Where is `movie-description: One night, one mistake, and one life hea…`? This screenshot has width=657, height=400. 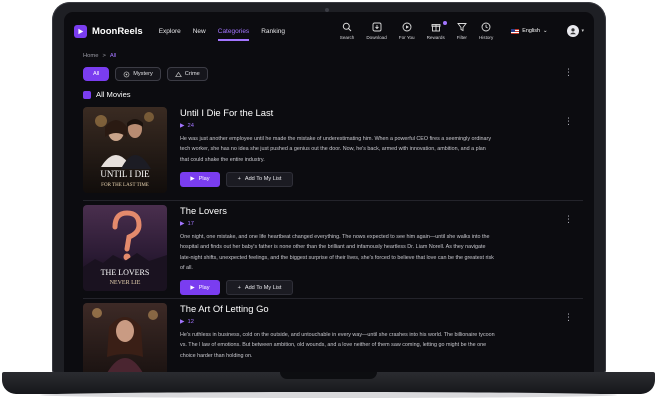 movie-description: One night, one mistake, and one life hea… is located at coordinates (337, 252).